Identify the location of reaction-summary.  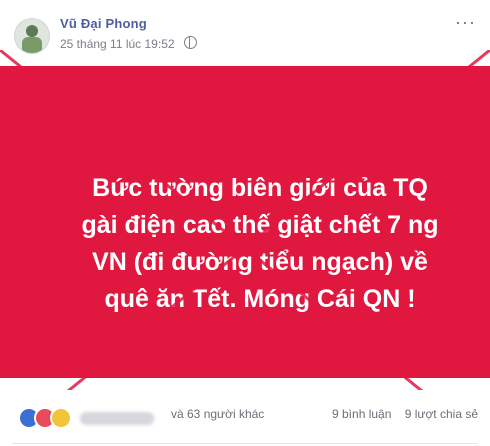
(86, 418).